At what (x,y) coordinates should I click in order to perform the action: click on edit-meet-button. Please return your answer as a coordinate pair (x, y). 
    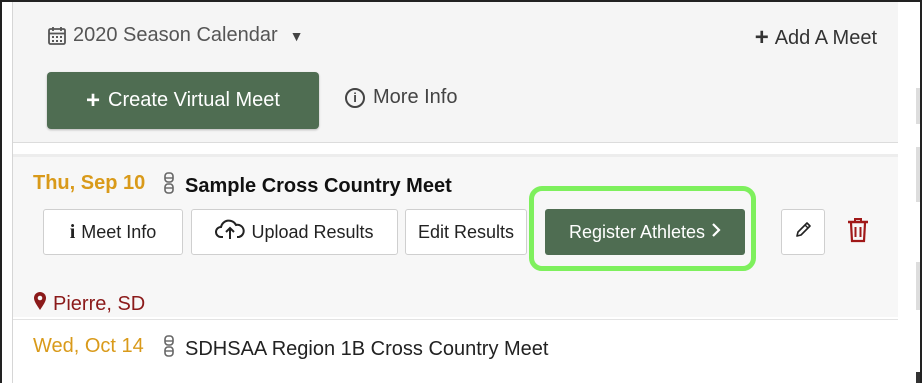
    Looking at the image, I should click on (803, 232).